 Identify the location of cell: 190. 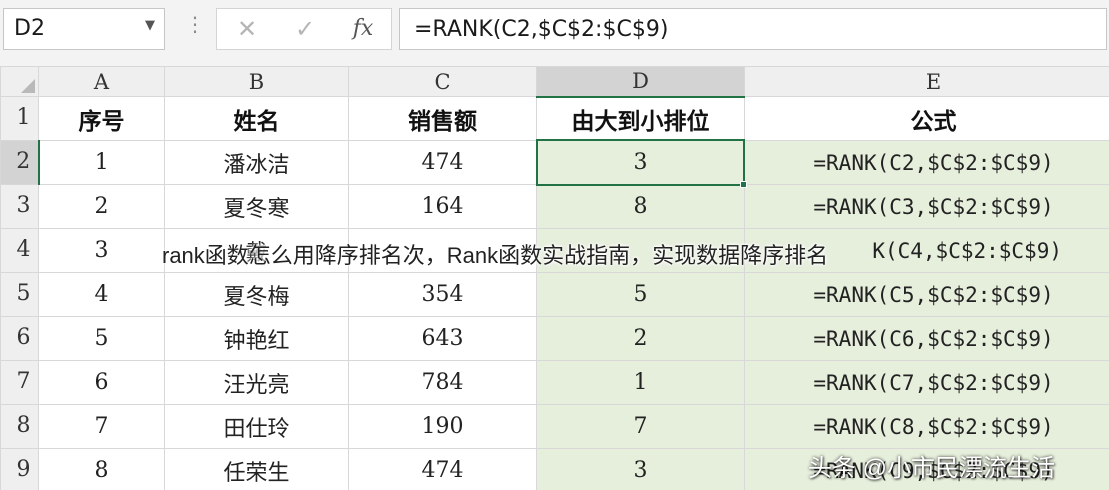
(442, 426).